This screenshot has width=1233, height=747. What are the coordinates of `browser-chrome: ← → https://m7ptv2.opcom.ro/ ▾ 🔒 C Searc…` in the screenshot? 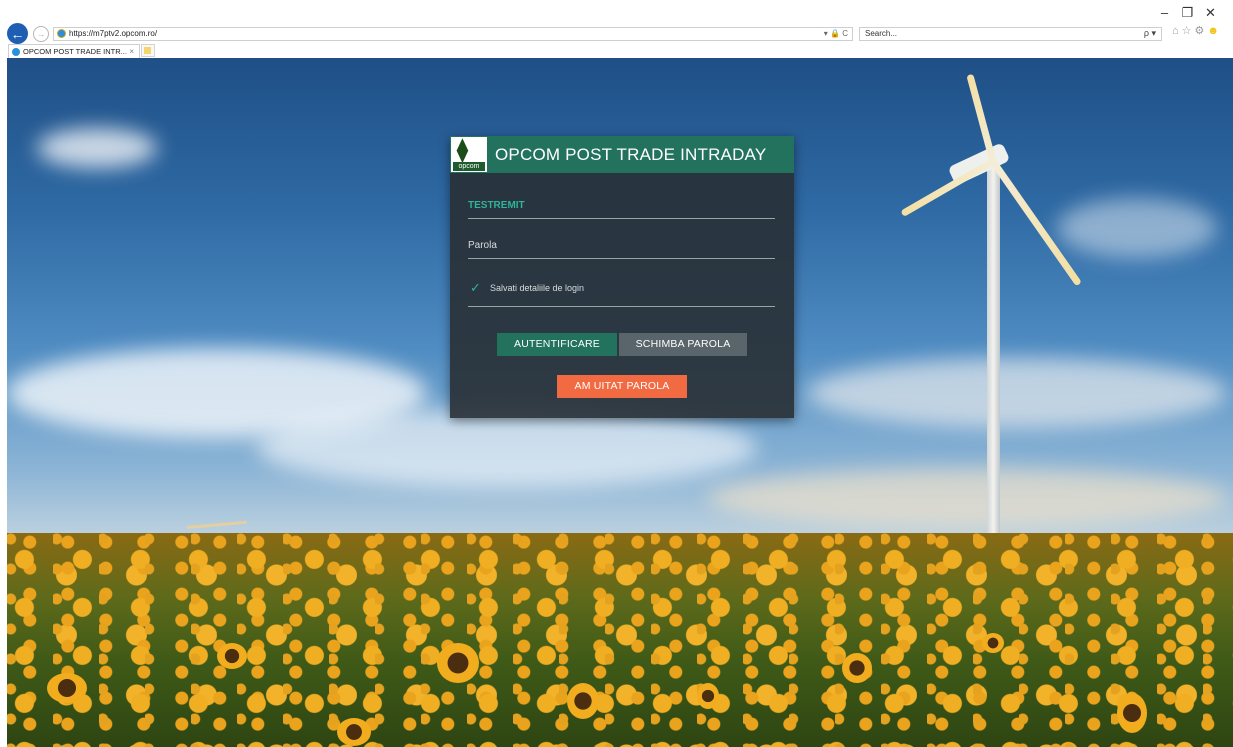 It's located at (616, 29).